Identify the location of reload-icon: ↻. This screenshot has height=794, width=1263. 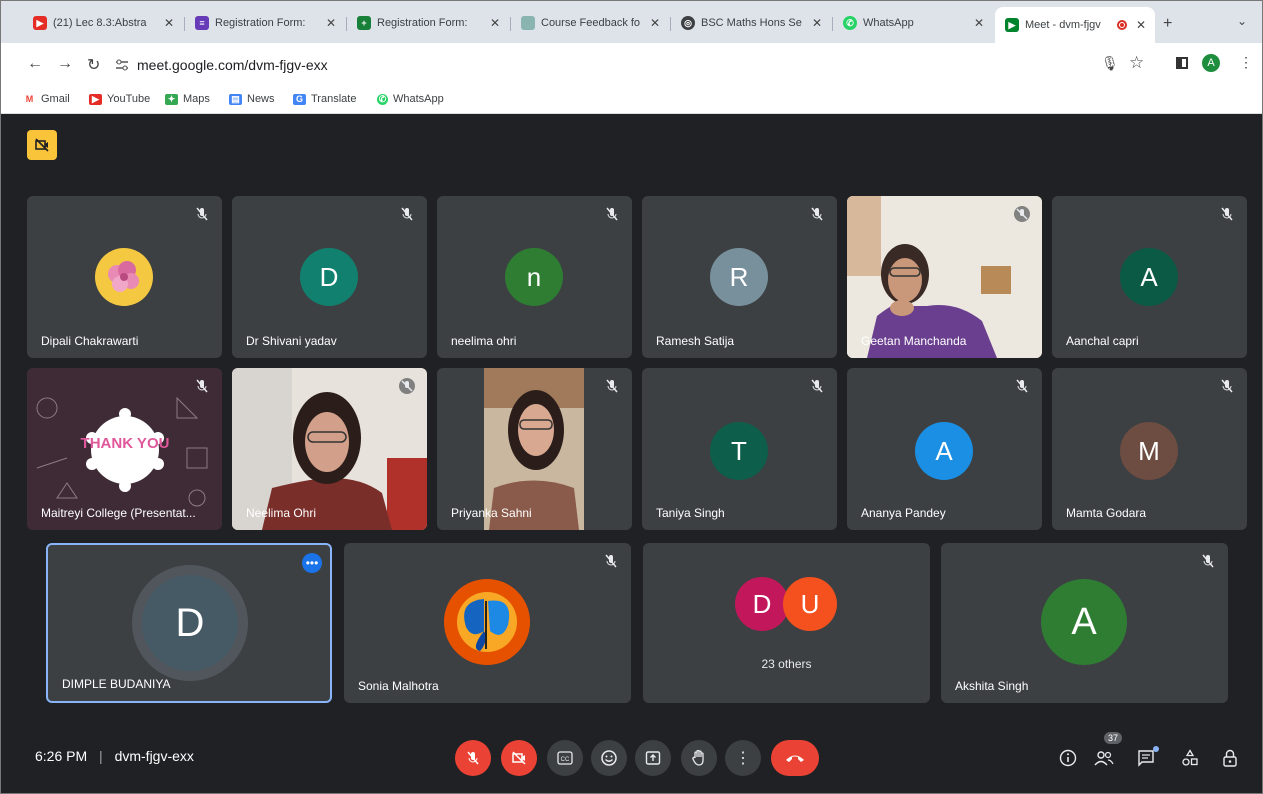
(93, 65).